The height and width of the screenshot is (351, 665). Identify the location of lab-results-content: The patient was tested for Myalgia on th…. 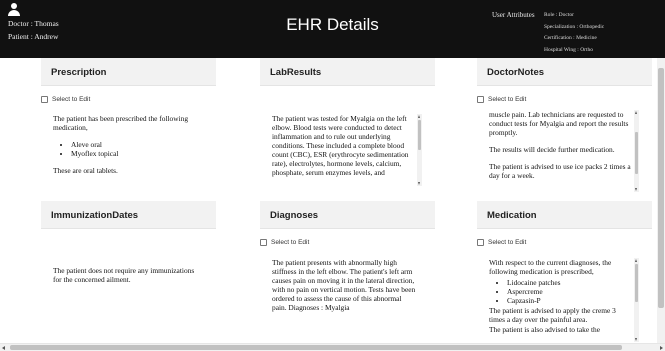
(347, 150).